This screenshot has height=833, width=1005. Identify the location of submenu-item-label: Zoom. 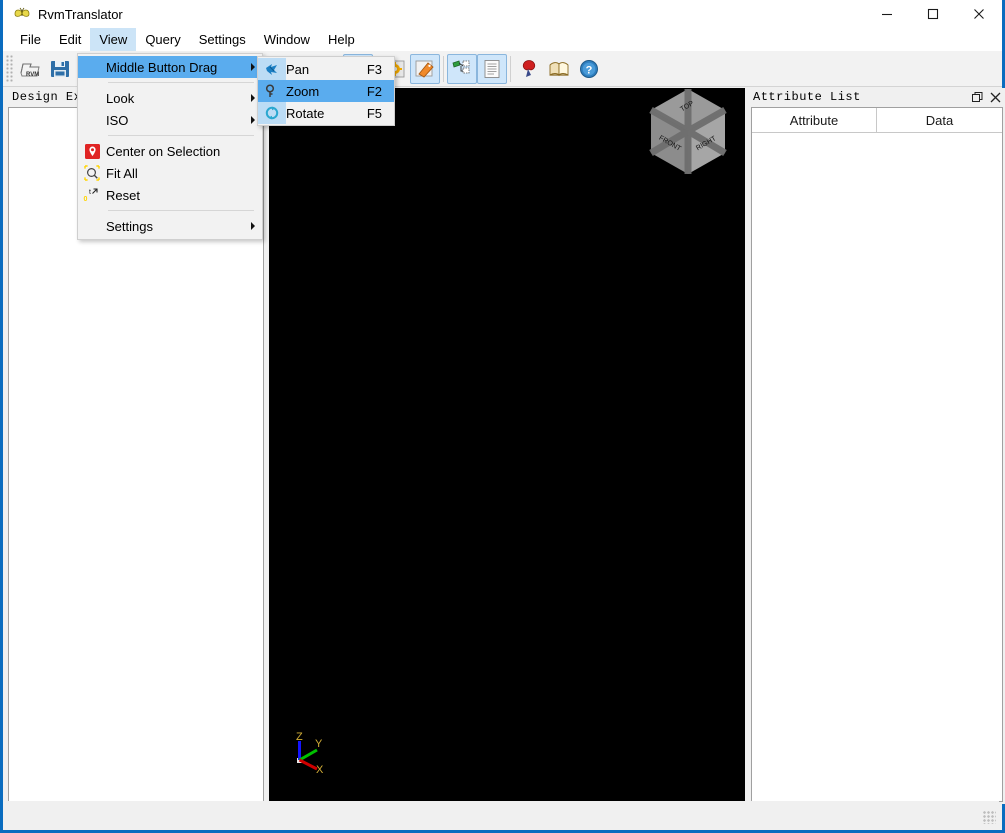
(303, 91).